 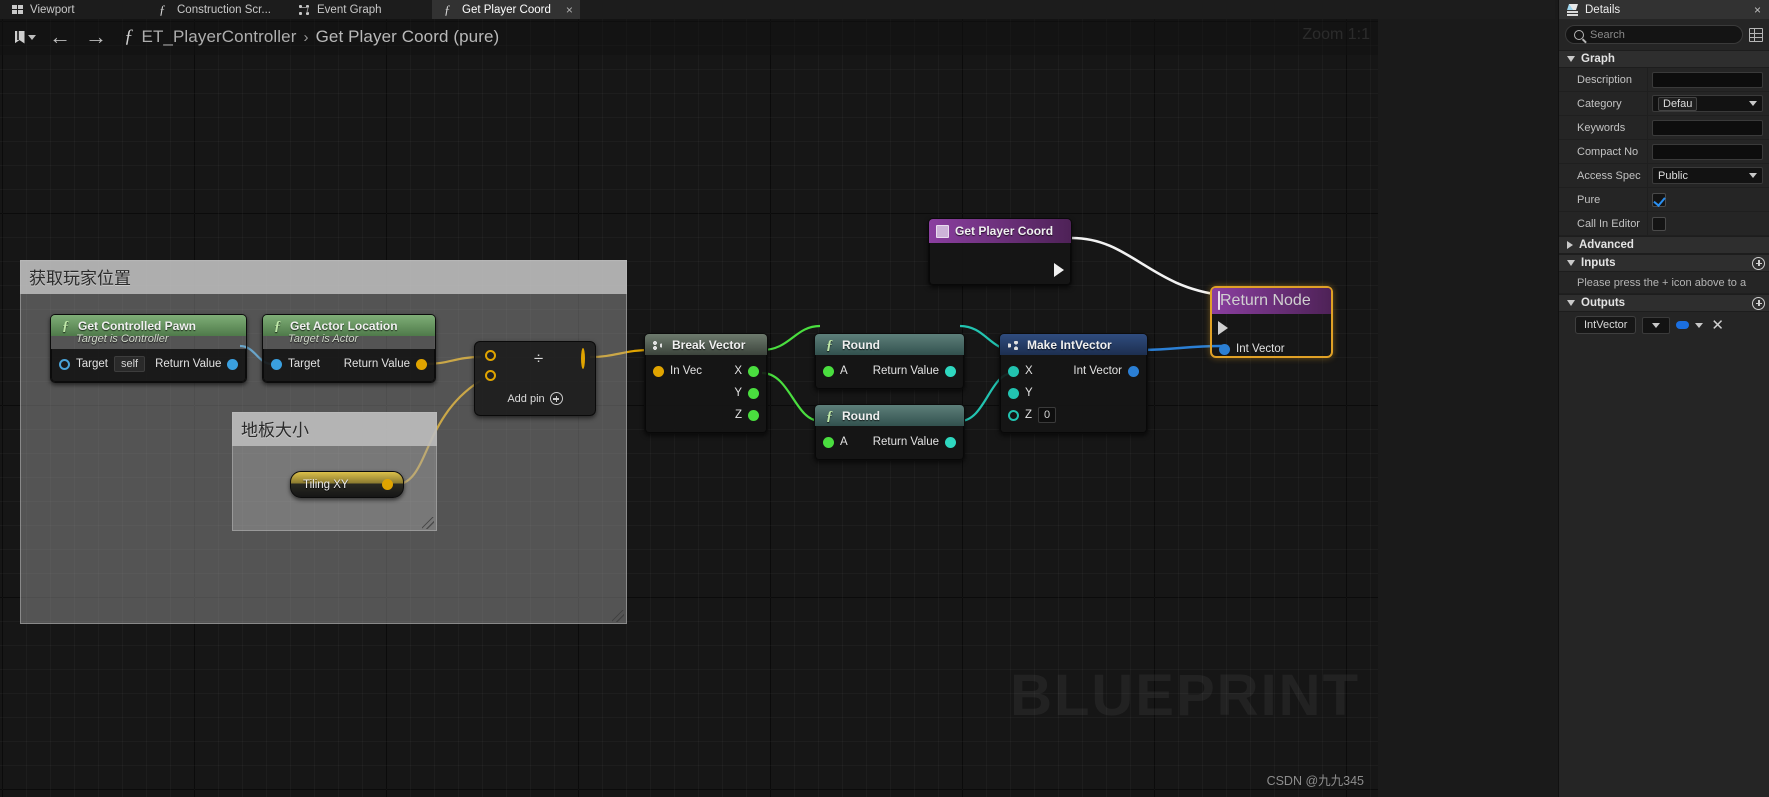 What do you see at coordinates (706, 415) in the screenshot?
I see `pin-row-z: Z` at bounding box center [706, 415].